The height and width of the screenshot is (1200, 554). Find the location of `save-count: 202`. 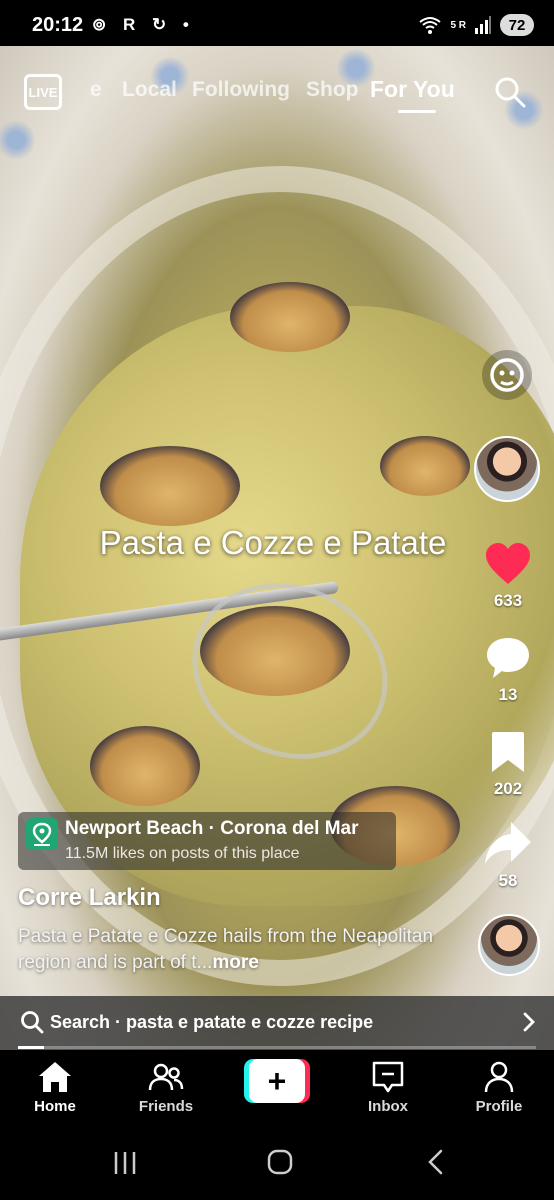

save-count: 202 is located at coordinates (508, 788).